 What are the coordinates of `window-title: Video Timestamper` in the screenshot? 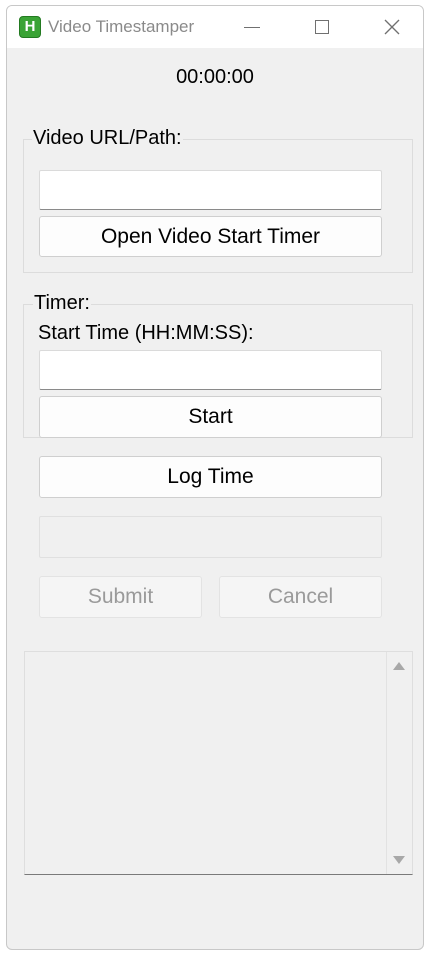 It's located at (121, 26).